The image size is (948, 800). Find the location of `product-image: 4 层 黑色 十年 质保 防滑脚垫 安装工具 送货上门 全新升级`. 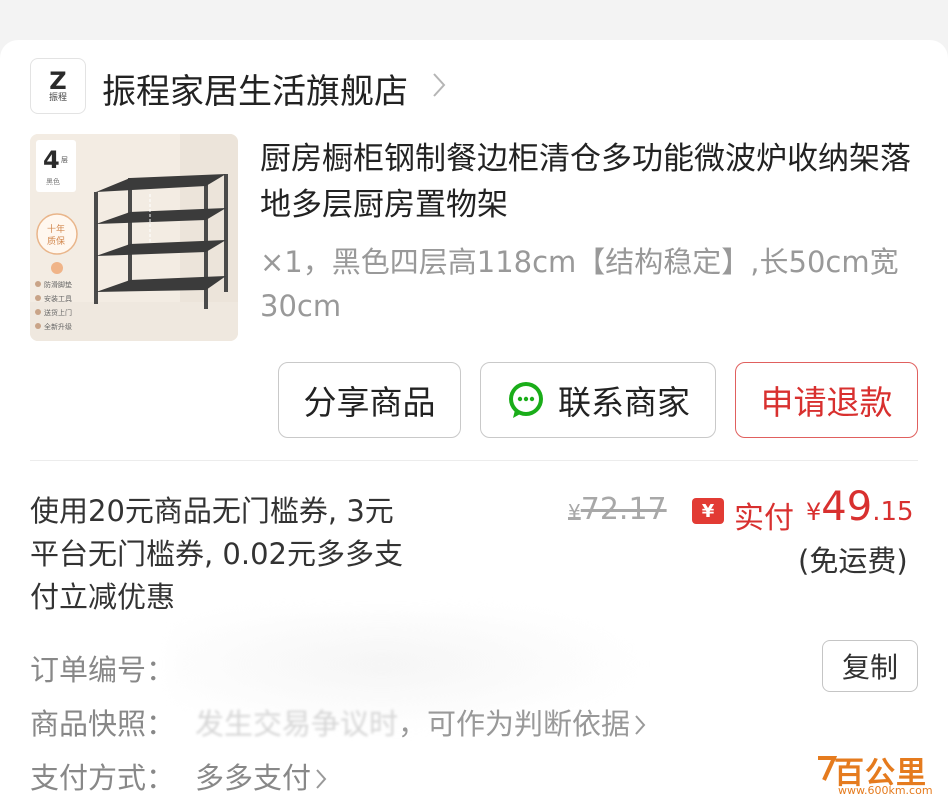

product-image: 4 层 黑色 十年 质保 防滑脚垫 安装工具 送货上门 全新升级 is located at coordinates (134, 237).